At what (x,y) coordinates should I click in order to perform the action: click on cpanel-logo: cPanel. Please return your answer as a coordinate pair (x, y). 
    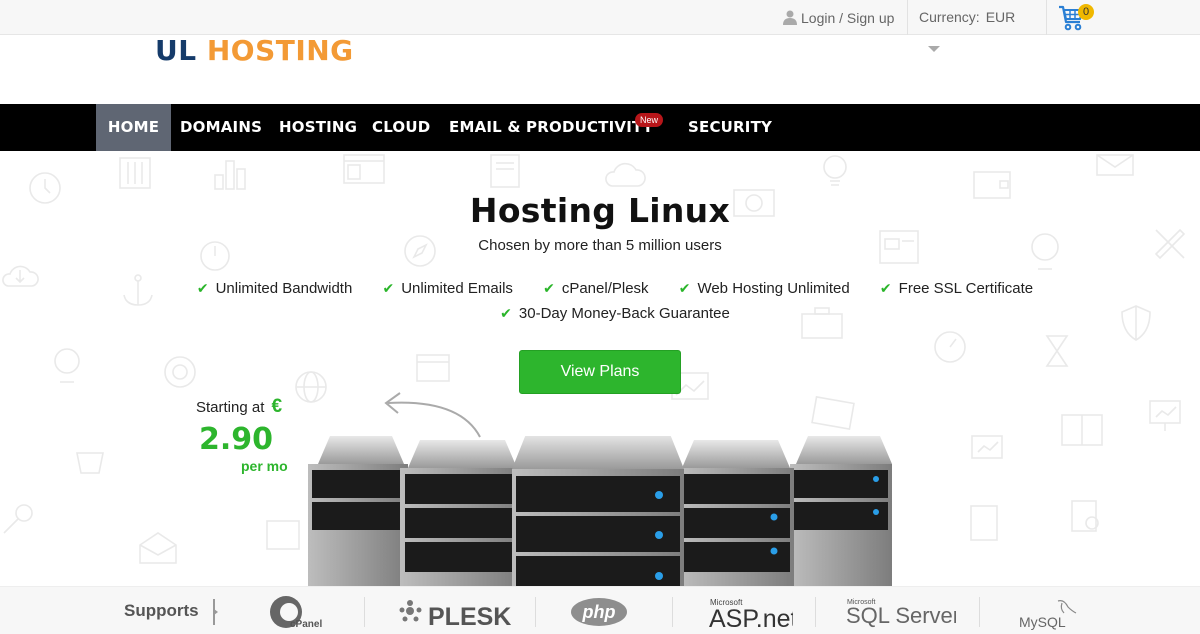
    Looking at the image, I should click on (300, 610).